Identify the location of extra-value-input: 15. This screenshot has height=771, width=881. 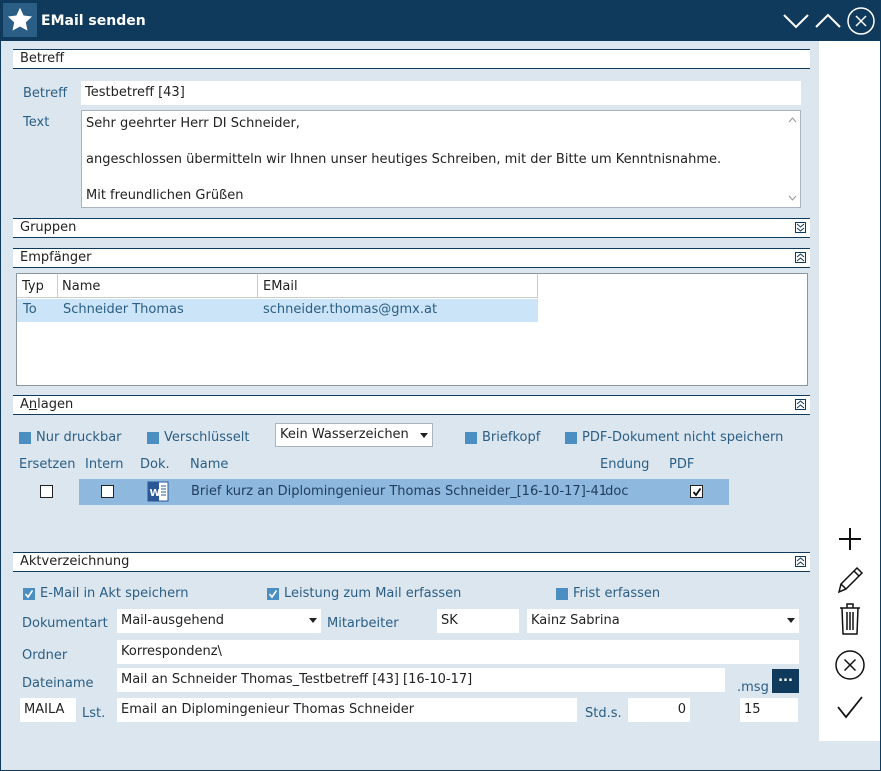
(769, 710).